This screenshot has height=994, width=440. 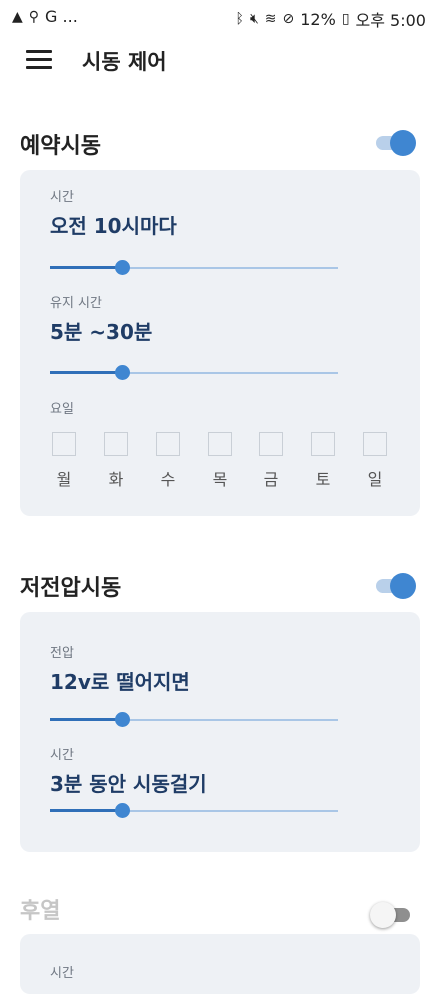 I want to click on day-label: 화, so click(x=116, y=479).